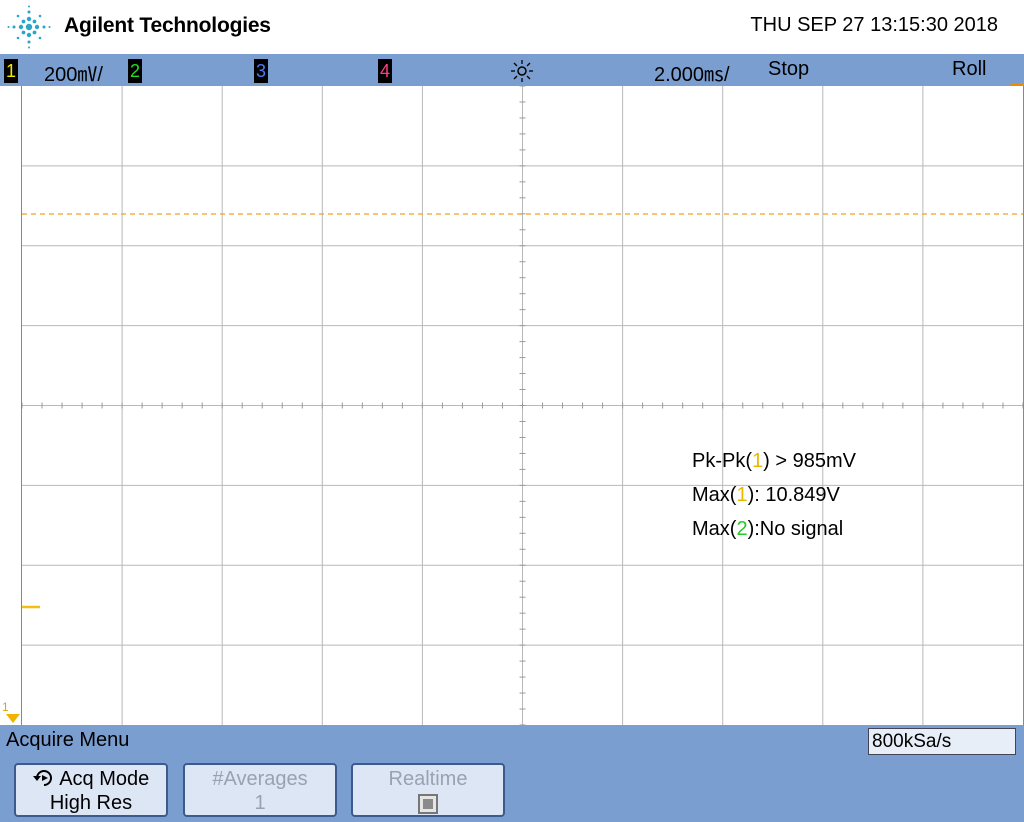 The image size is (1024, 822). I want to click on acquisition-mode: Roll, so click(969, 69).